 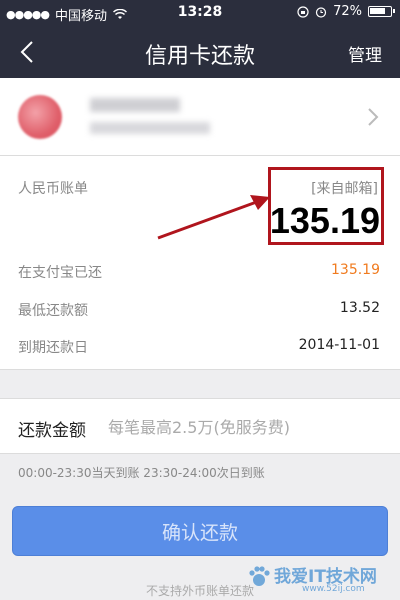 What do you see at coordinates (40, 117) in the screenshot?
I see `bank-logo` at bounding box center [40, 117].